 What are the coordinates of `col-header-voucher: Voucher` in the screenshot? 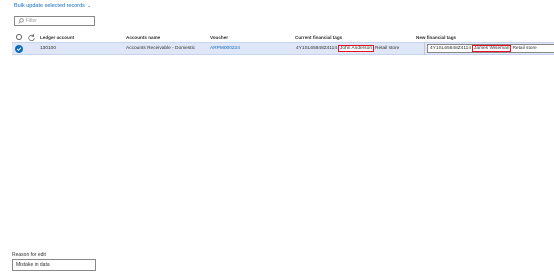 It's located at (219, 37).